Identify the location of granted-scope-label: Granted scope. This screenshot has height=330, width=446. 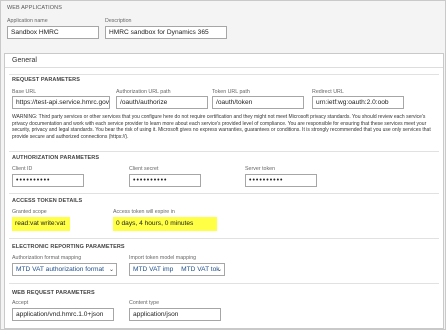
(29, 212).